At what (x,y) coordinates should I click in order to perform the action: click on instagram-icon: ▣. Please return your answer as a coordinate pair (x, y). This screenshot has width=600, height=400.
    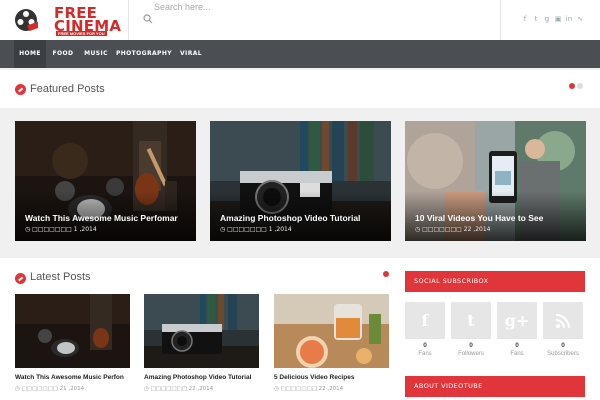
    Looking at the image, I should click on (558, 19).